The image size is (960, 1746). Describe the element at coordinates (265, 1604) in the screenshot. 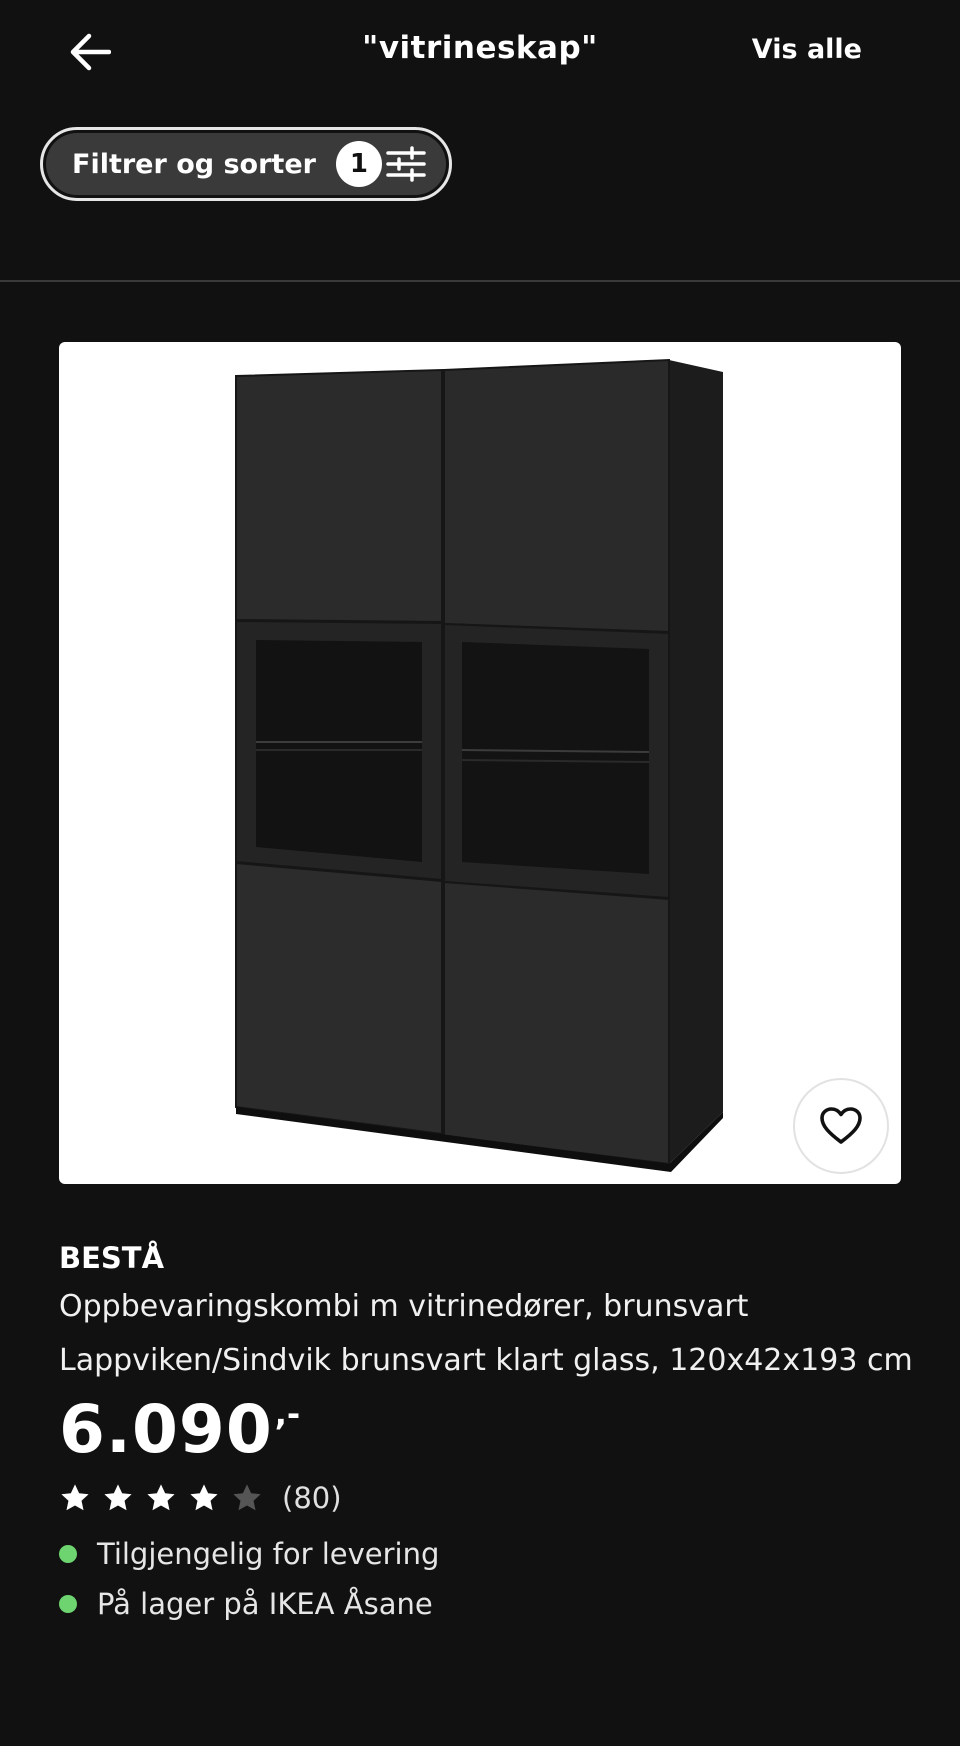

I see `availability-text: På lager på IKEA Åsane` at that location.